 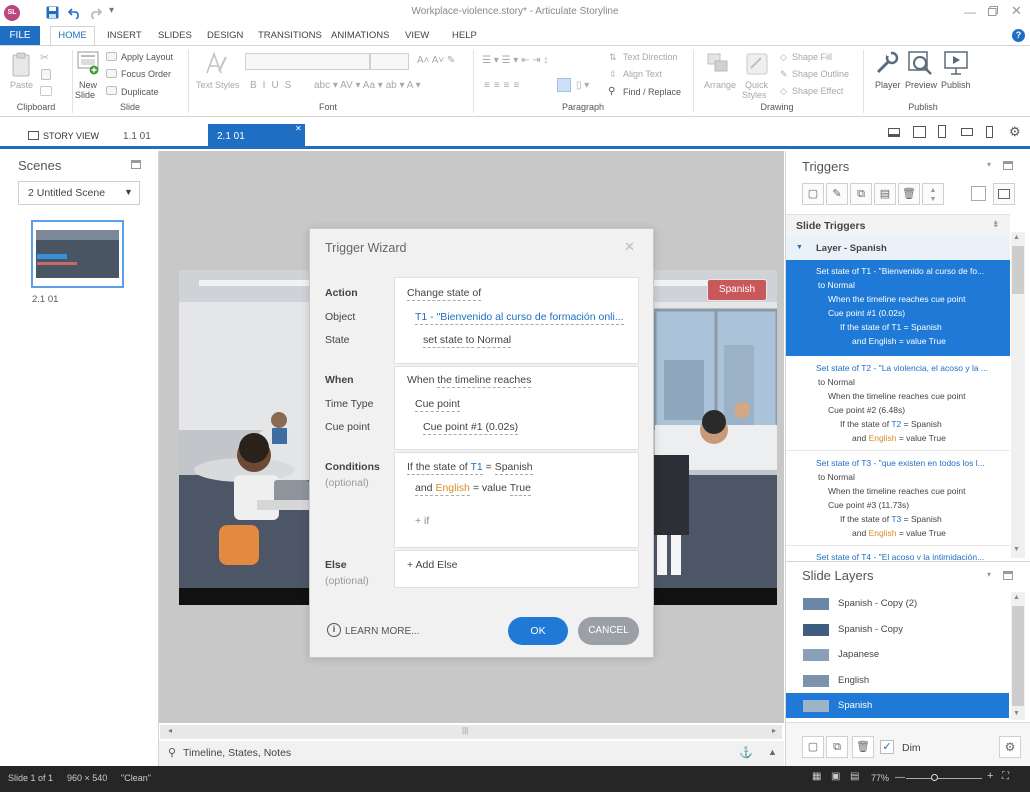 I want to click on triggers-scroll-thumb, so click(x=1018, y=270).